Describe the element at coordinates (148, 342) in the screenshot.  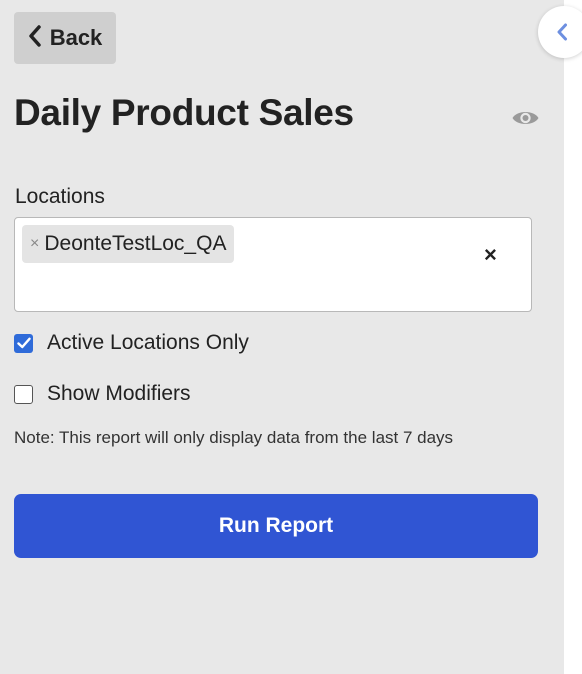
I see `active-locations-label: Active Locations Only` at that location.